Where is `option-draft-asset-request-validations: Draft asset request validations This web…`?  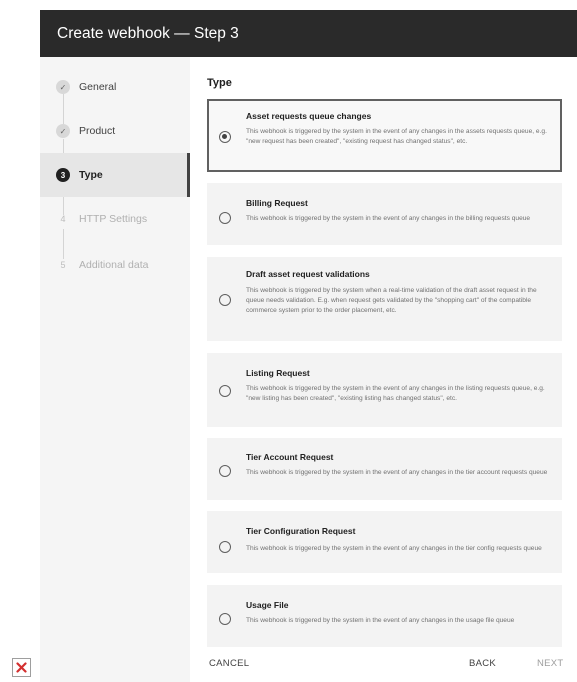
option-draft-asset-request-validations: Draft asset request validations This web… is located at coordinates (384, 299).